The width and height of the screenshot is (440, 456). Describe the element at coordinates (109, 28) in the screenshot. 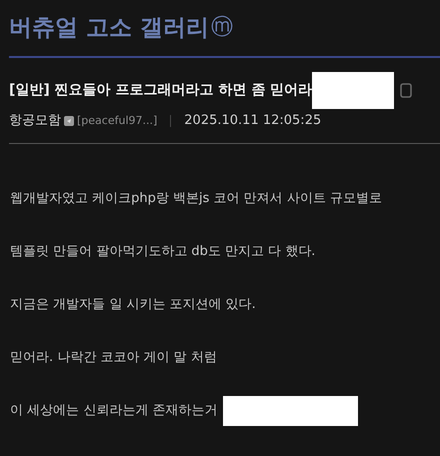

I see `gallery-title: 버츄얼 고소 갤러리` at that location.